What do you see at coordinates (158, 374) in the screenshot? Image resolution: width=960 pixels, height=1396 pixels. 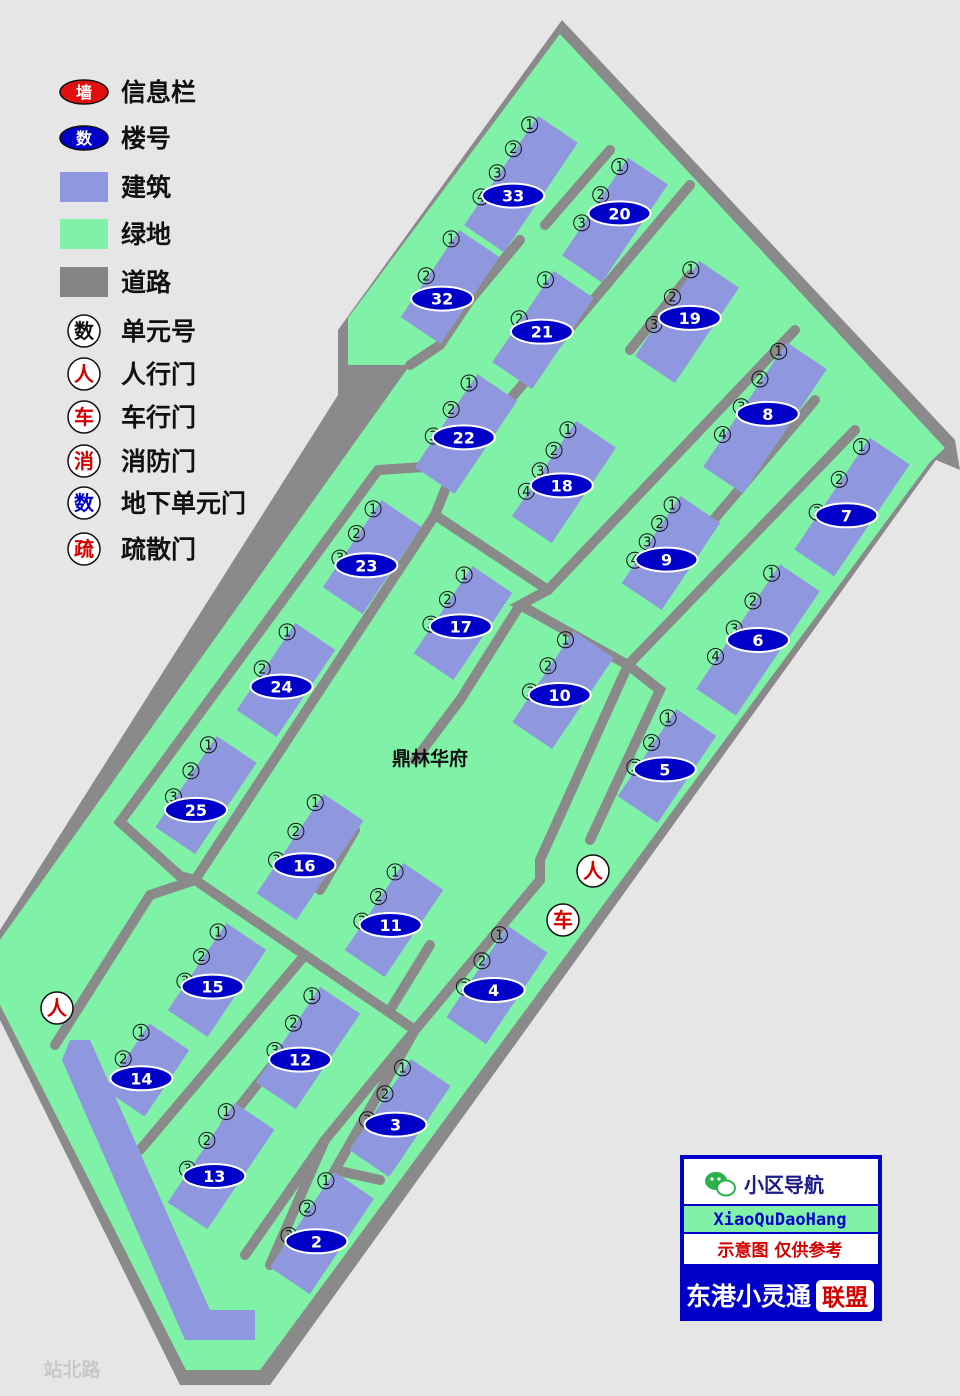 I see `legend-label: 人行门` at bounding box center [158, 374].